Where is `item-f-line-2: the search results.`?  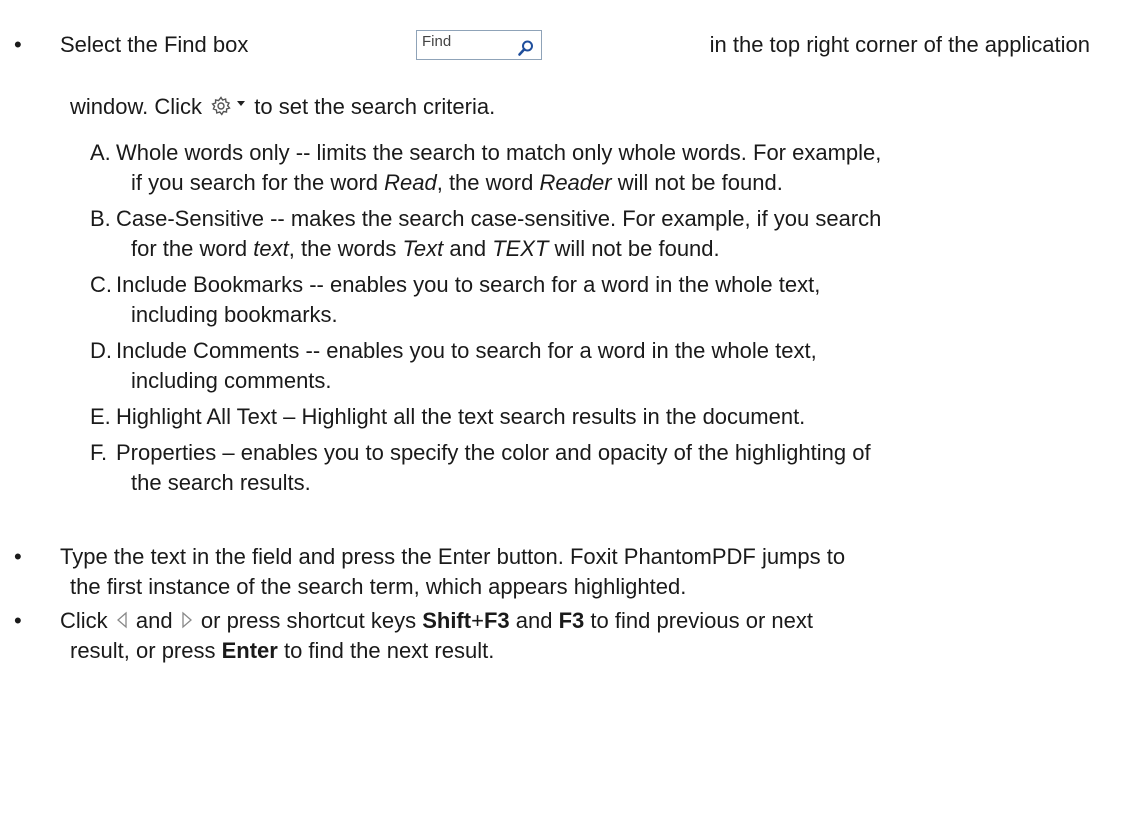 item-f-line-2: the search results. is located at coordinates (221, 483).